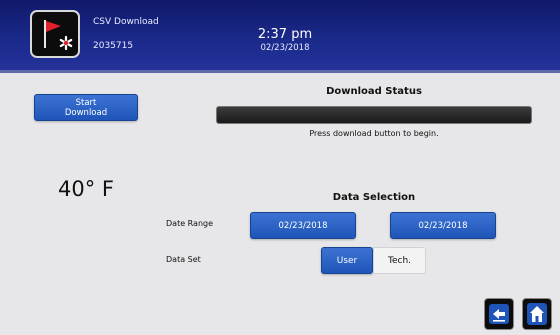 Image resolution: width=560 pixels, height=335 pixels. What do you see at coordinates (190, 223) in the screenshot?
I see `date-range-label: Date Range` at bounding box center [190, 223].